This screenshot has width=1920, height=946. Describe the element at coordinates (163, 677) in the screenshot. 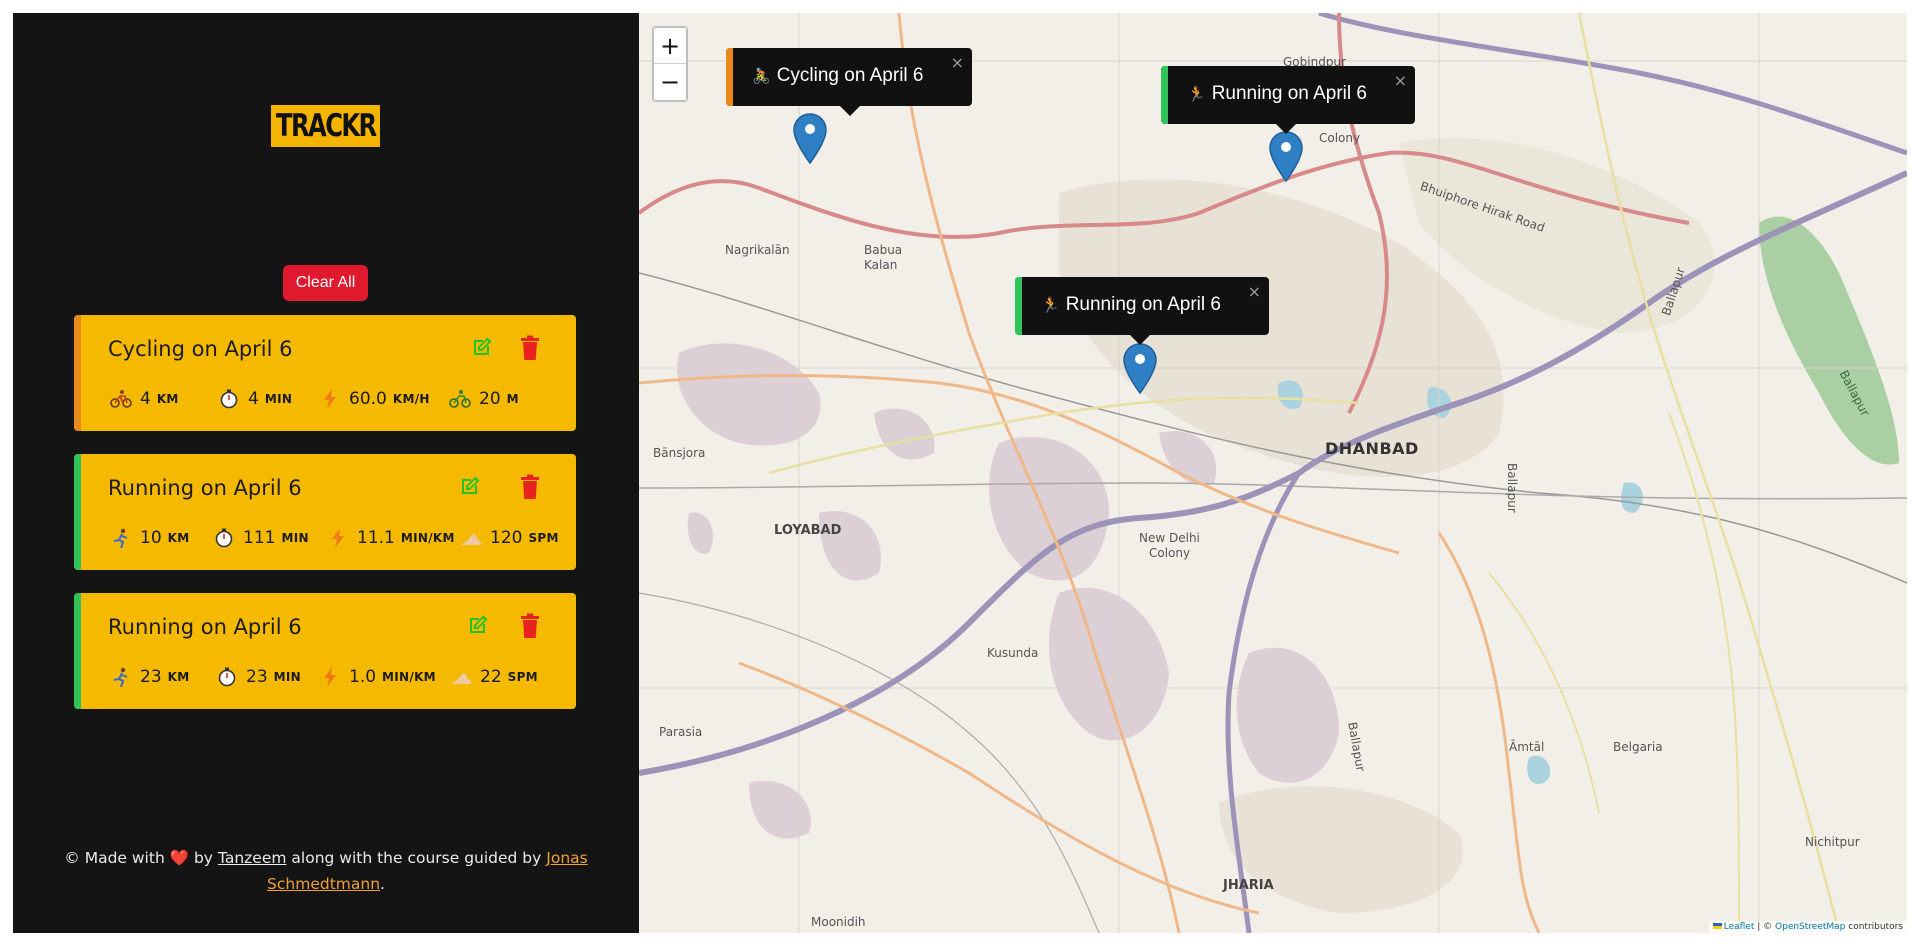

I see `stat-distance: 23 KM` at that location.